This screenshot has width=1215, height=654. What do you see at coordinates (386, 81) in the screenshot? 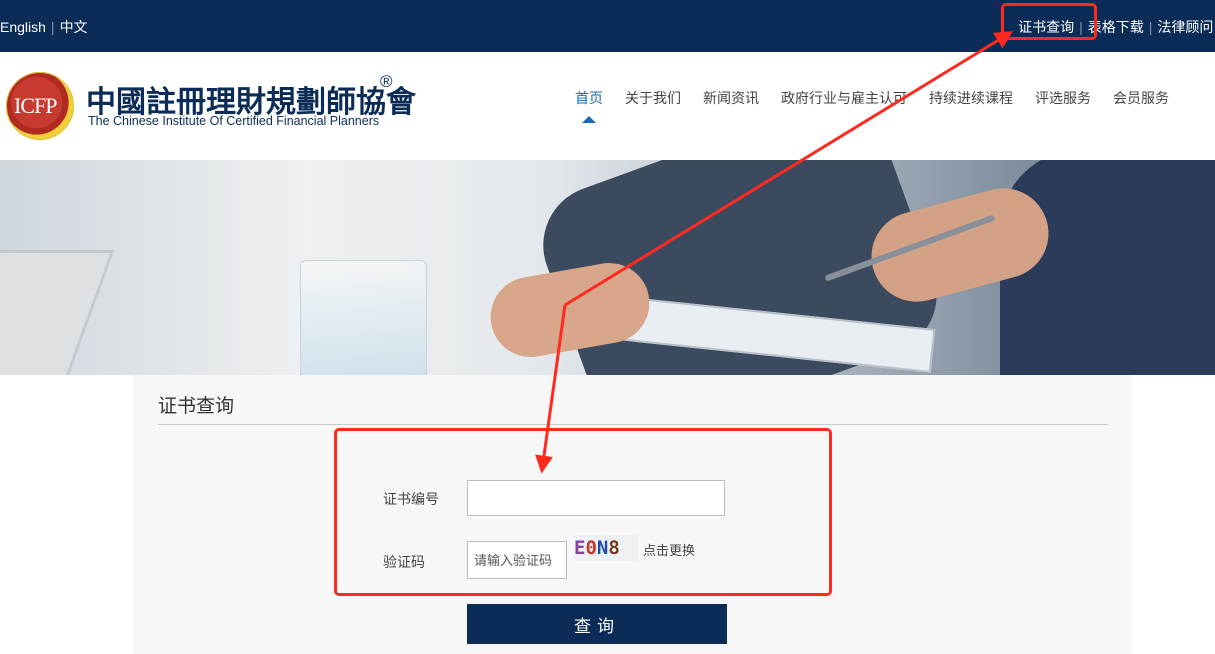
I see `registered-mark: ®` at bounding box center [386, 81].